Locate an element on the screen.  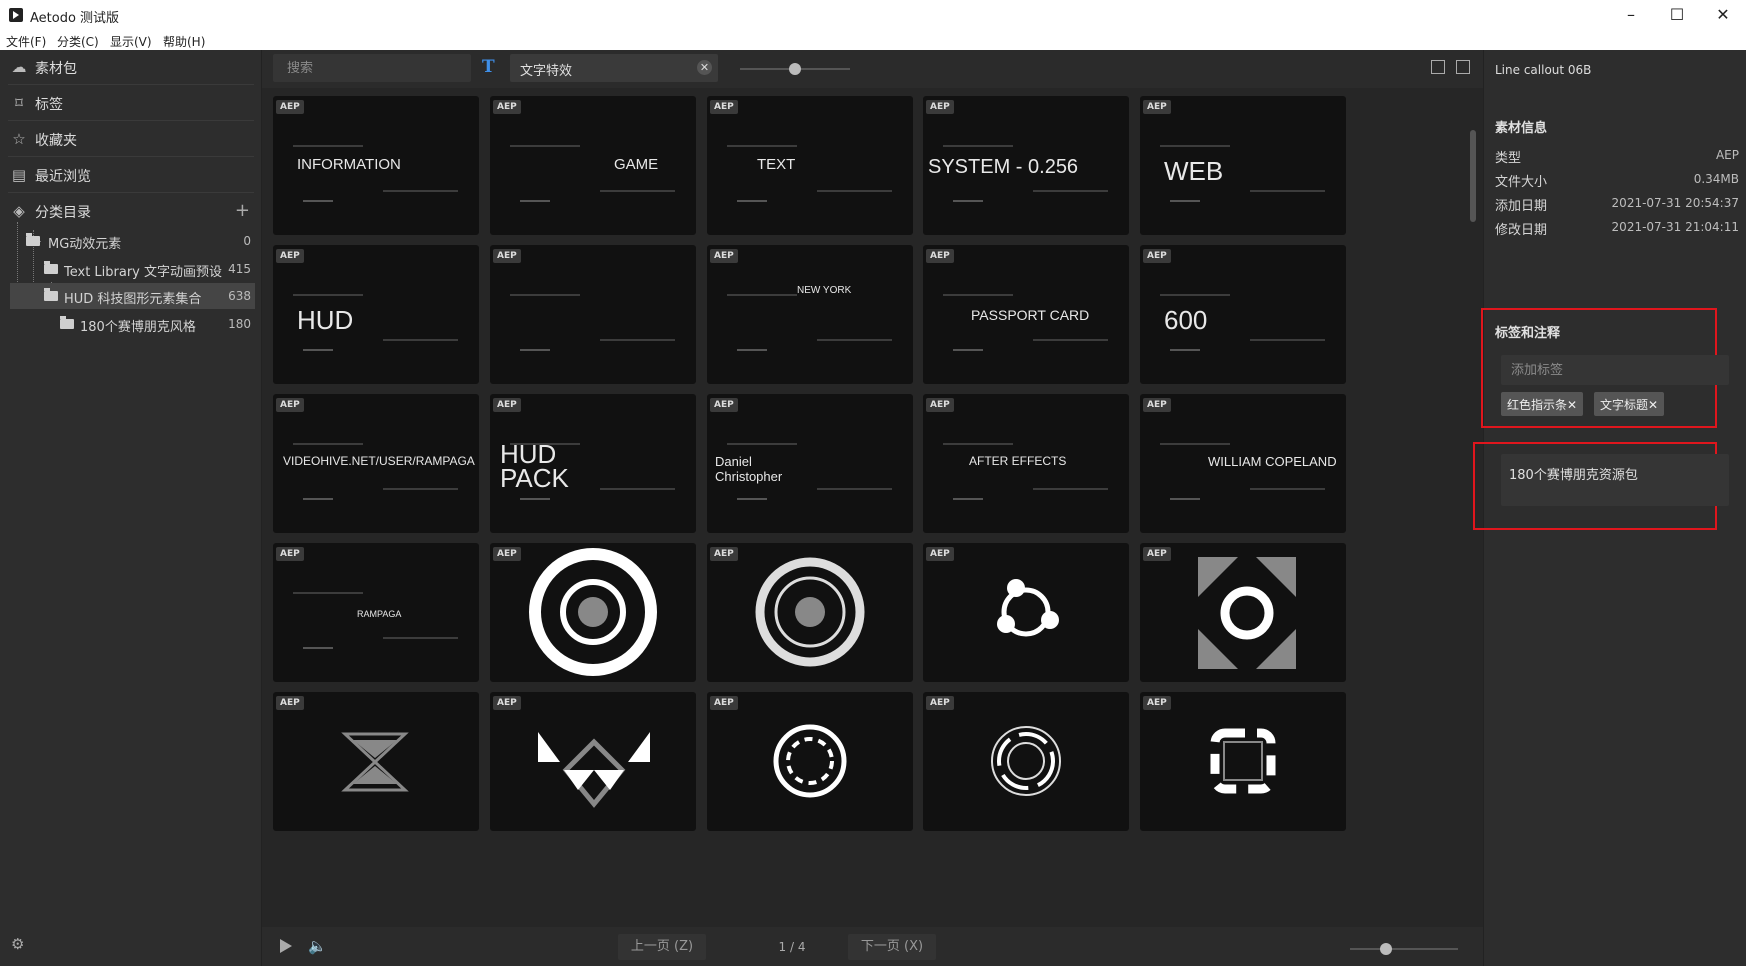
text-type-icon: T is located at coordinates (488, 67).